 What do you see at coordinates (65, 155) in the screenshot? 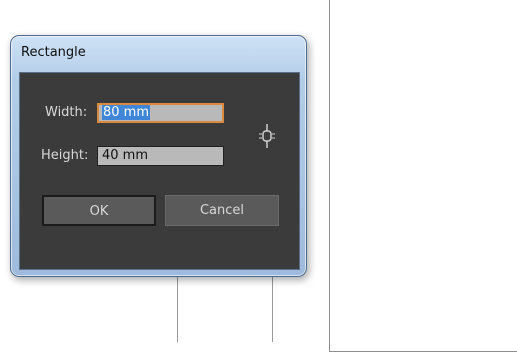
I see `height-label: Height:` at bounding box center [65, 155].